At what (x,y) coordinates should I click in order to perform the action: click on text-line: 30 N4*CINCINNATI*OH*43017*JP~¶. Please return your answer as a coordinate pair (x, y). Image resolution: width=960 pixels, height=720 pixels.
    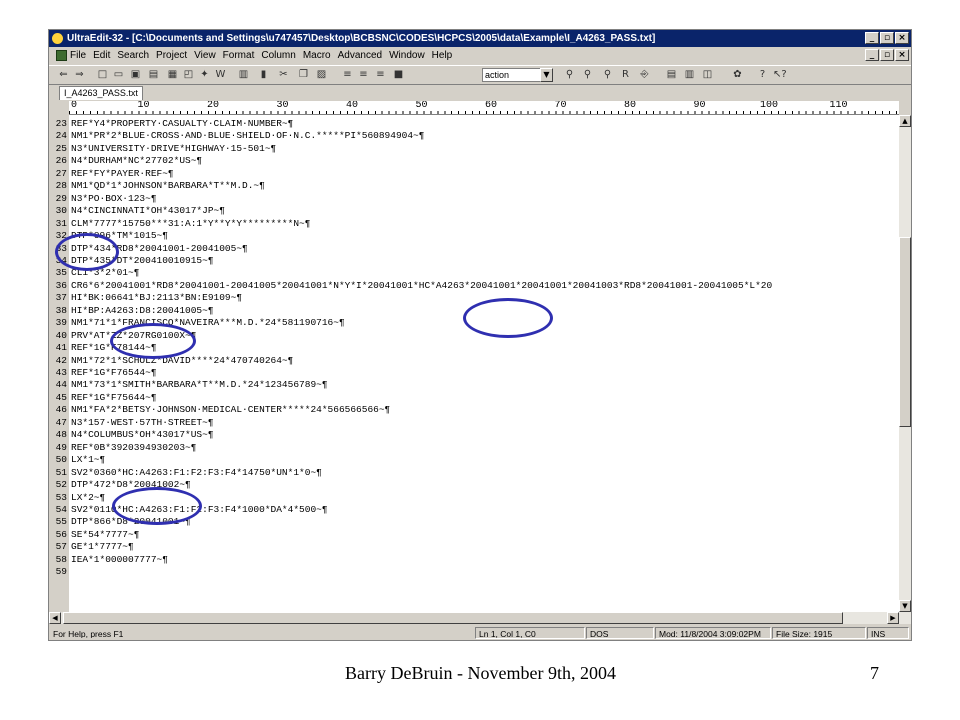
    Looking at the image, I should click on (137, 211).